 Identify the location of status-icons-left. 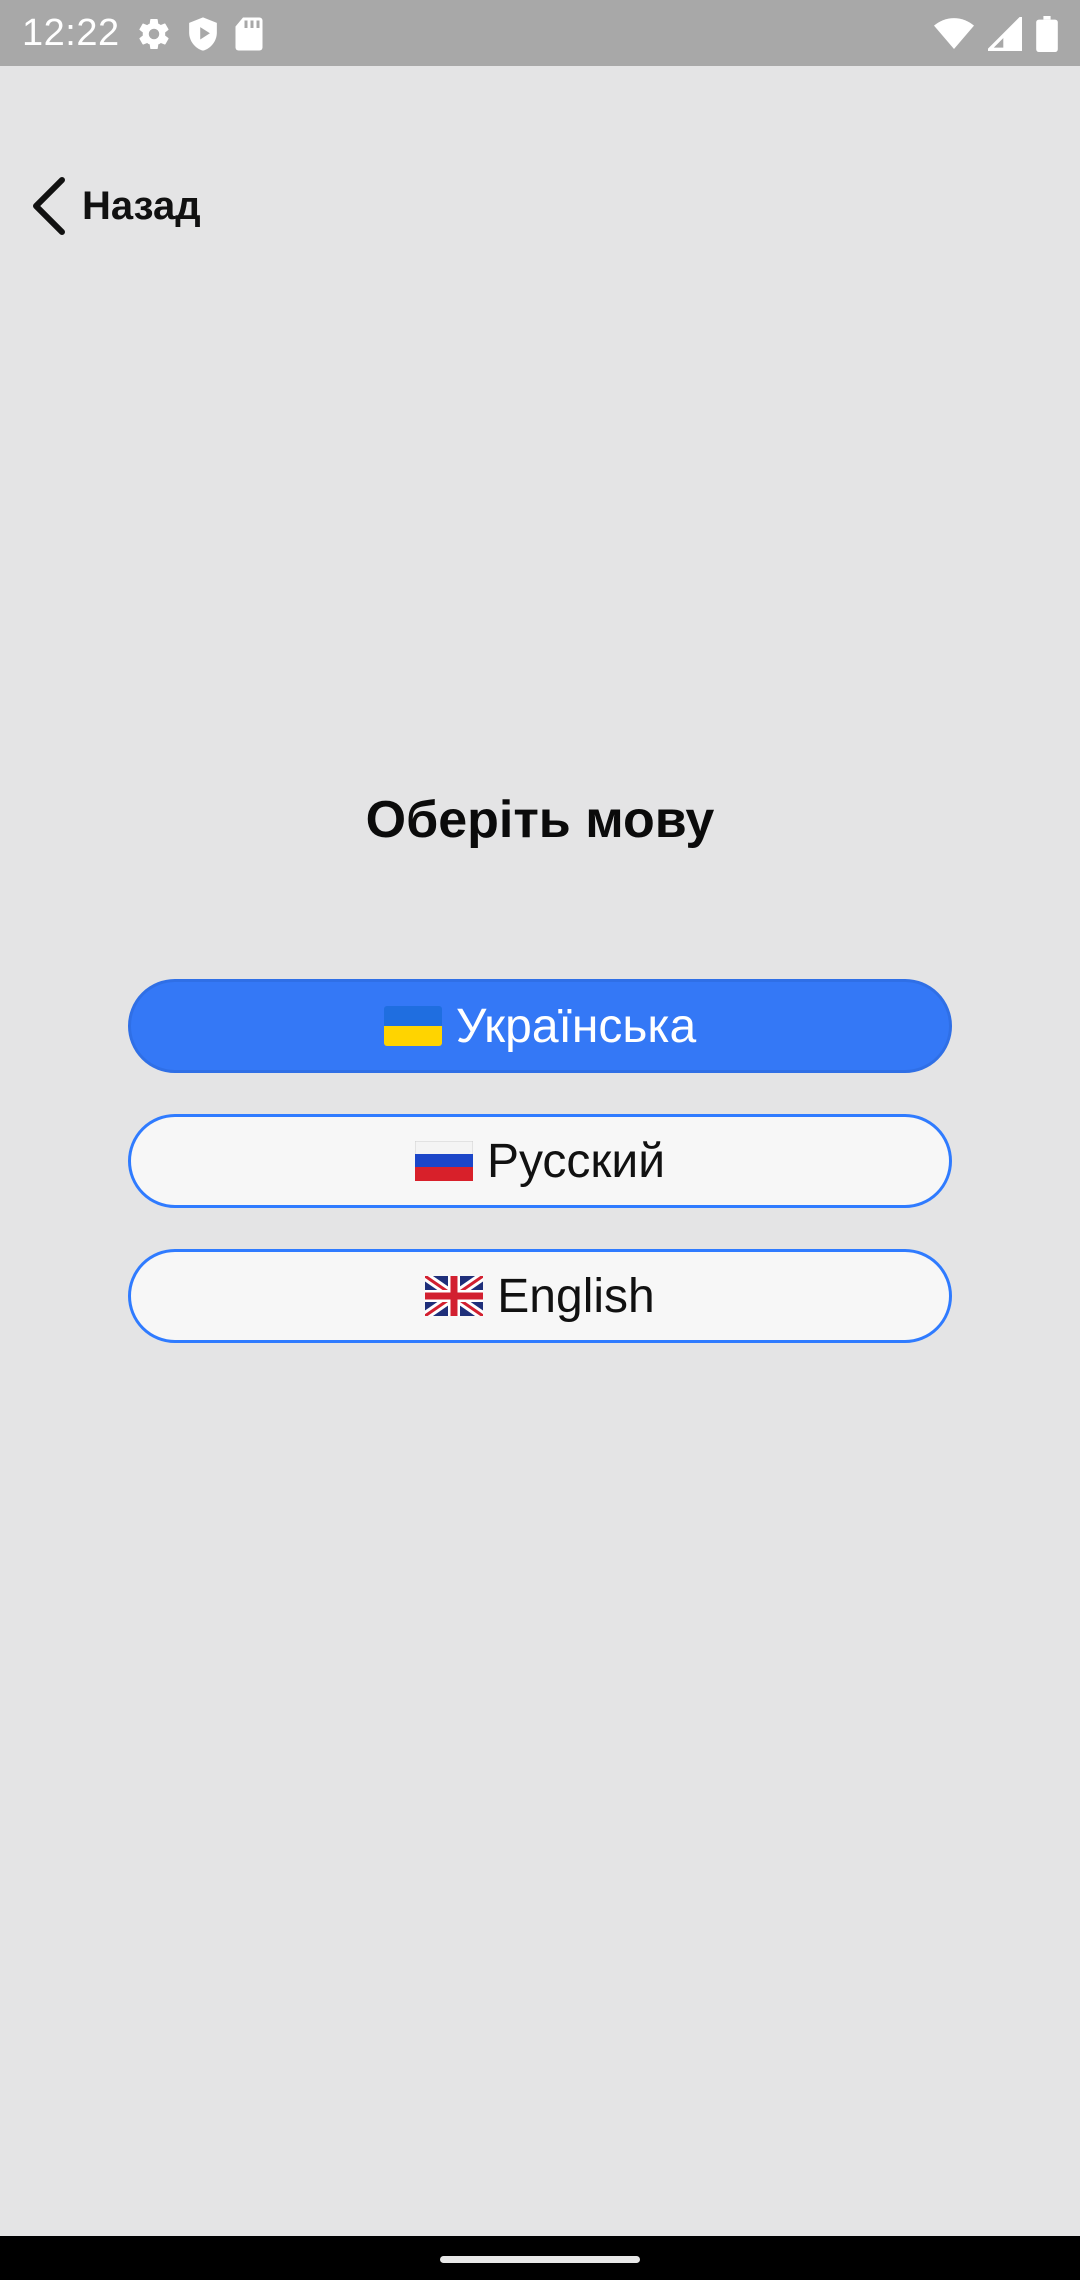
(200, 34).